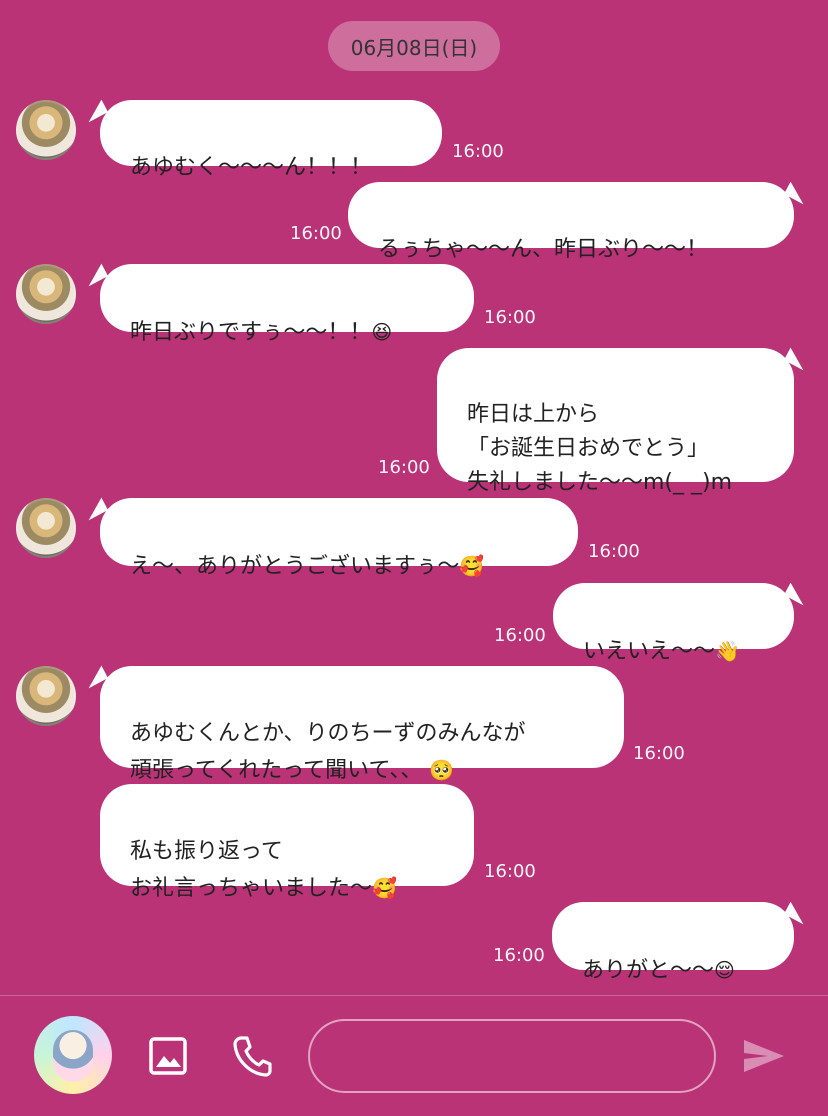 The width and height of the screenshot is (828, 1116). I want to click on message-text: 昨日は上から 「お誕生日おめでとう」 失礼しました〜〜m(_ _)m, so click(600, 448).